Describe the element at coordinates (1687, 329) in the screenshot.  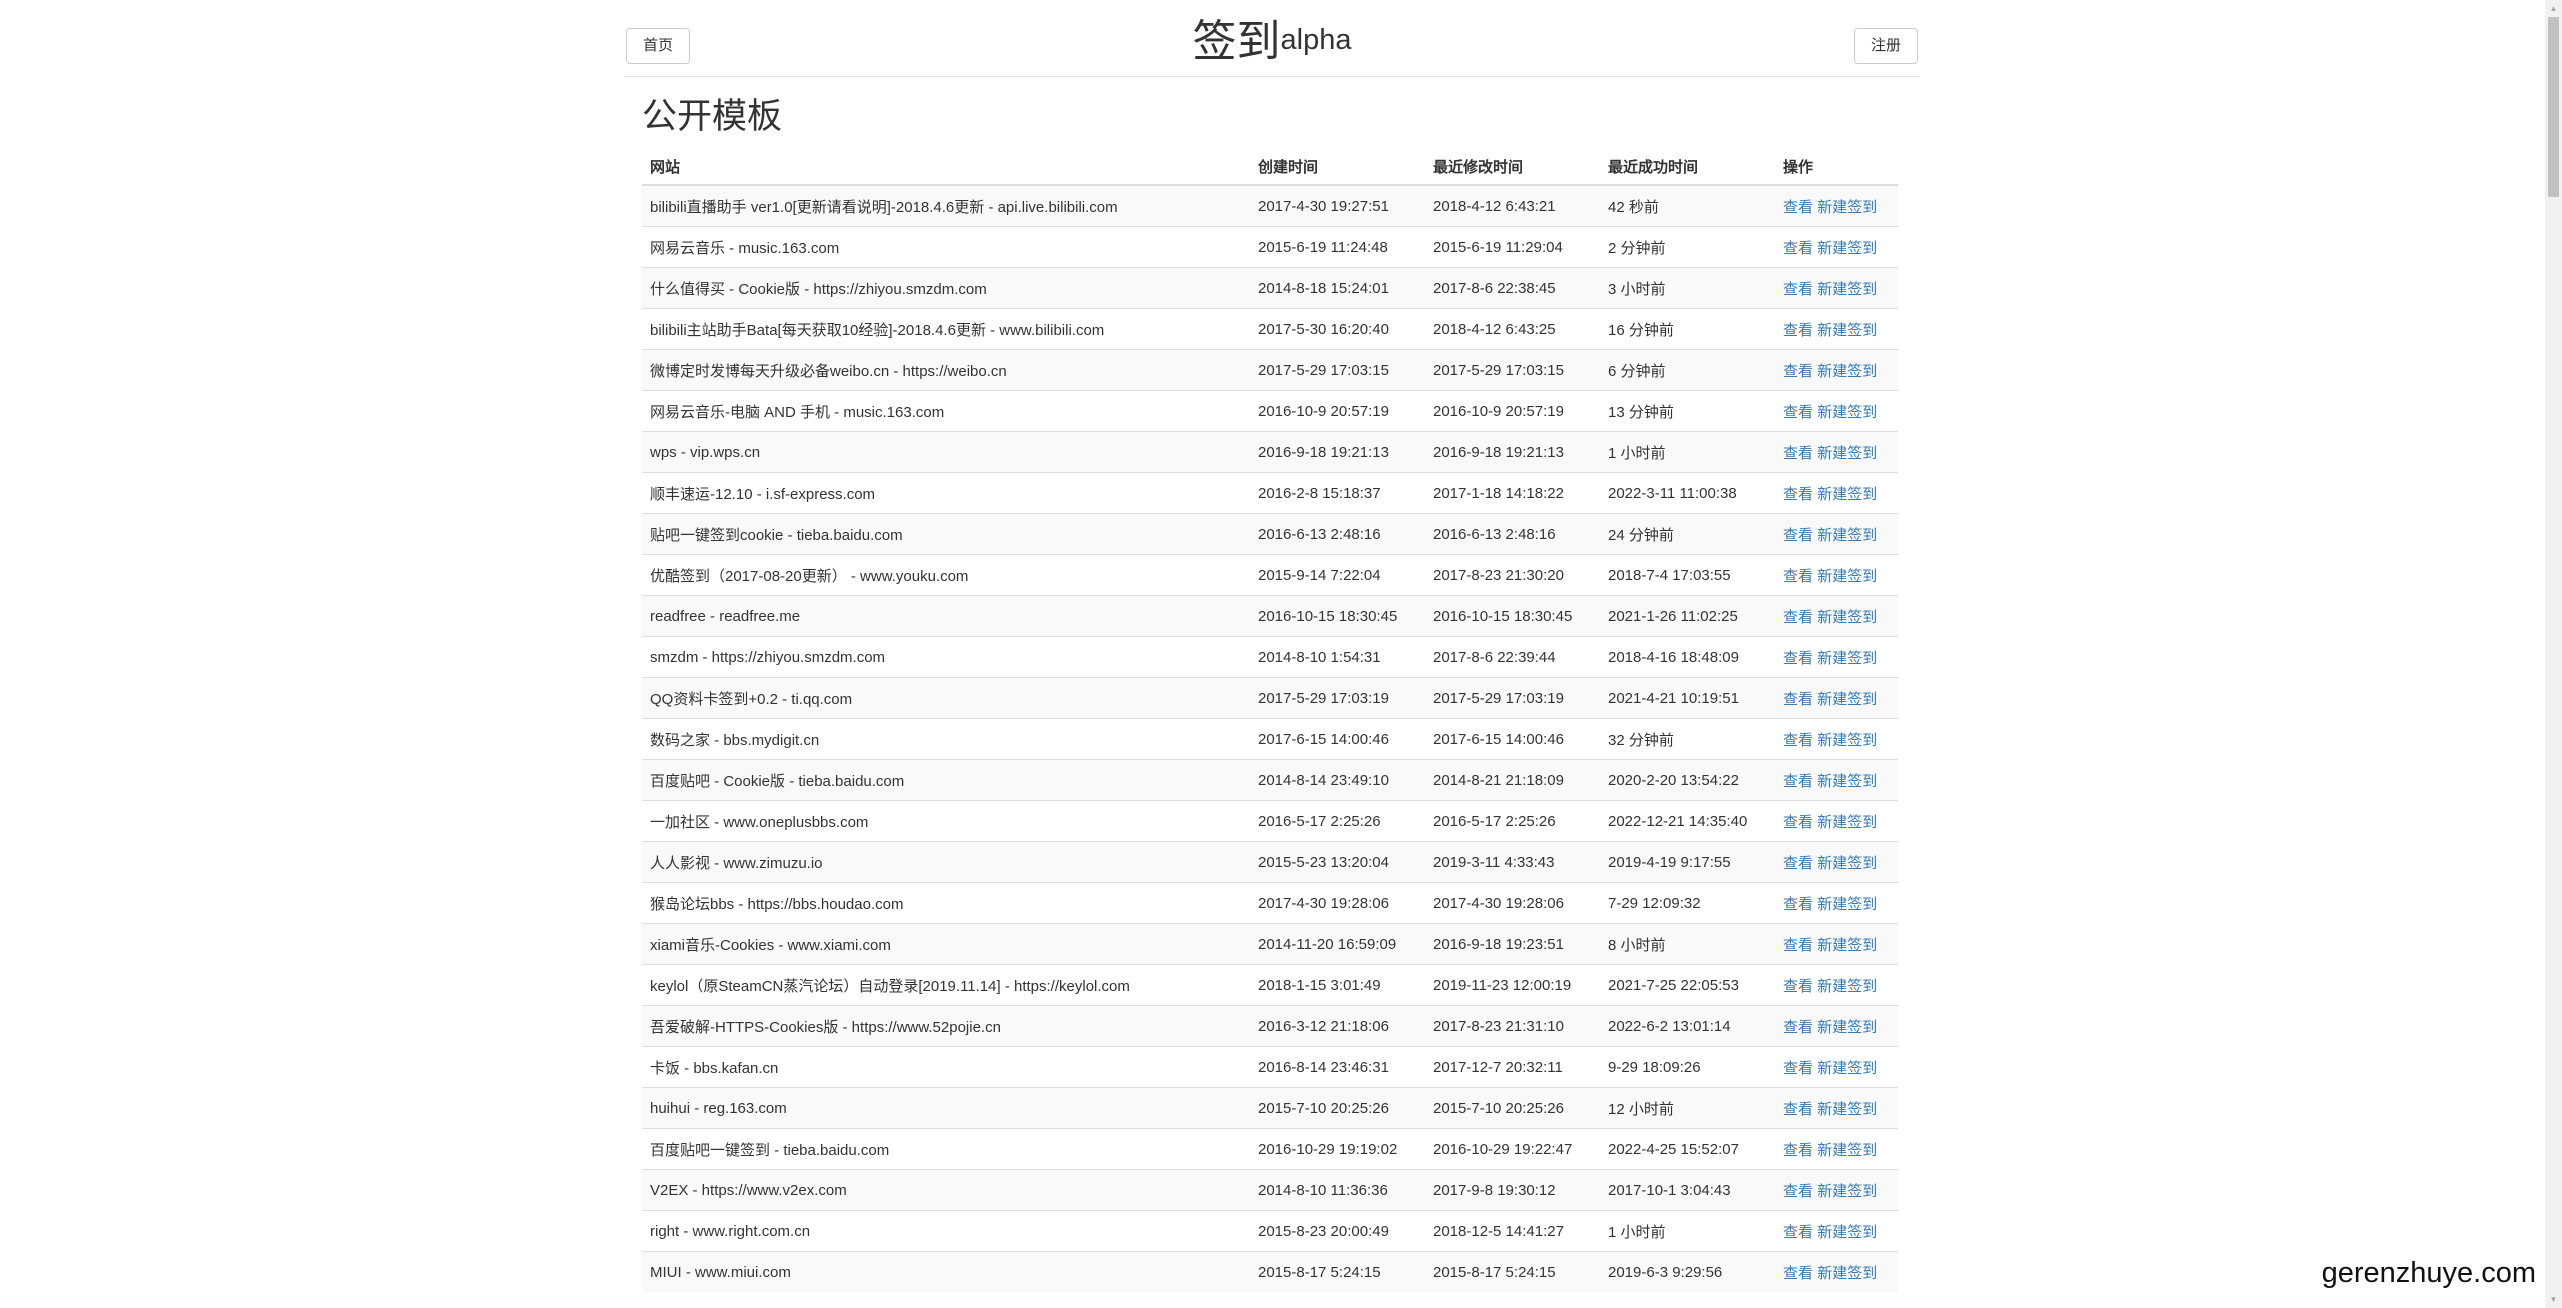
I see `success-time-cell: 16 分钟前` at that location.